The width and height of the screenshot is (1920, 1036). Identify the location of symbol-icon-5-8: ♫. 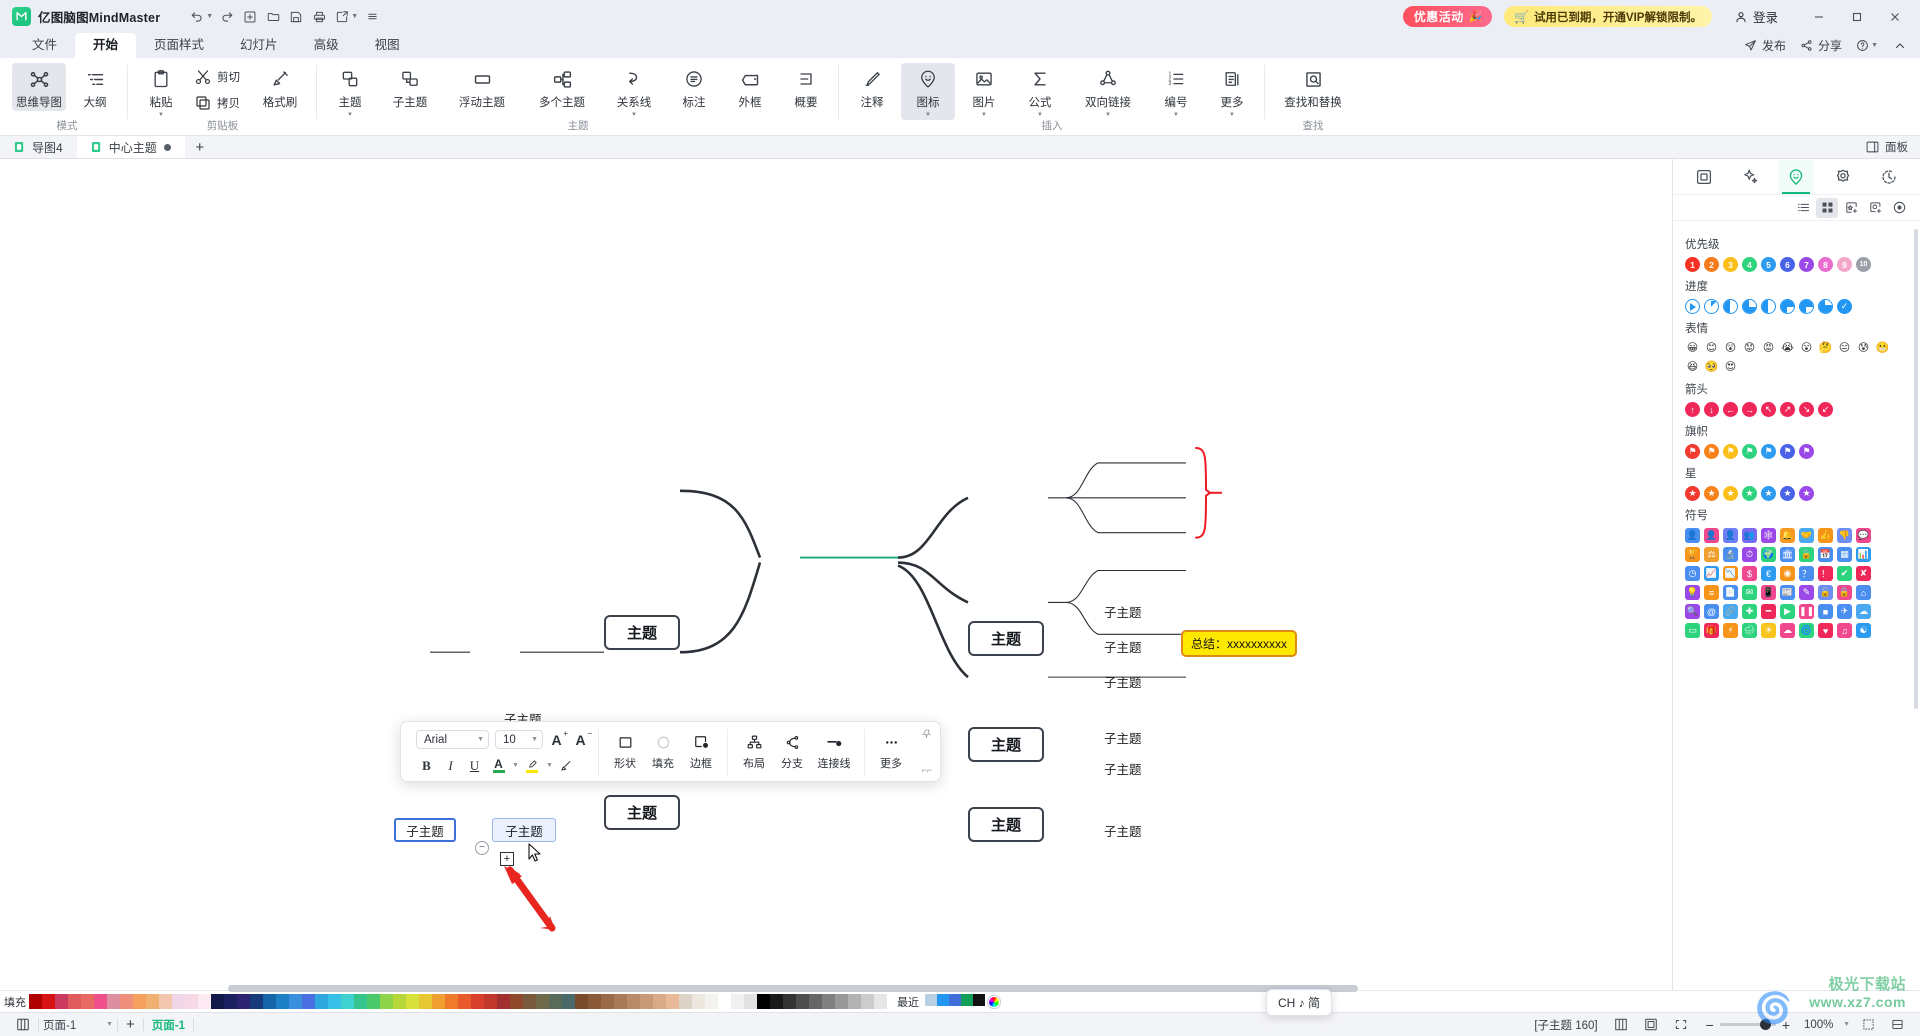
(1844, 630).